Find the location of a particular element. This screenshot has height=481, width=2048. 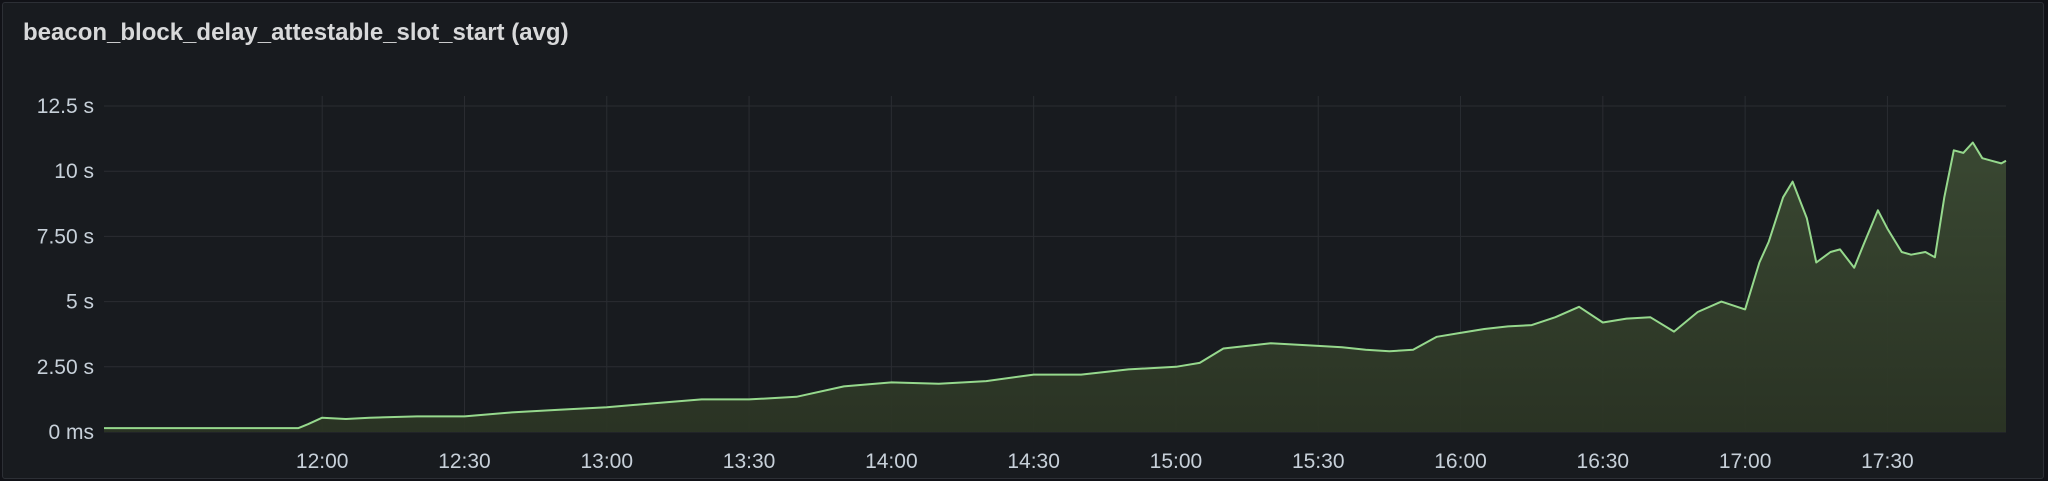

x-tick-label: 15:30 is located at coordinates (1318, 461).